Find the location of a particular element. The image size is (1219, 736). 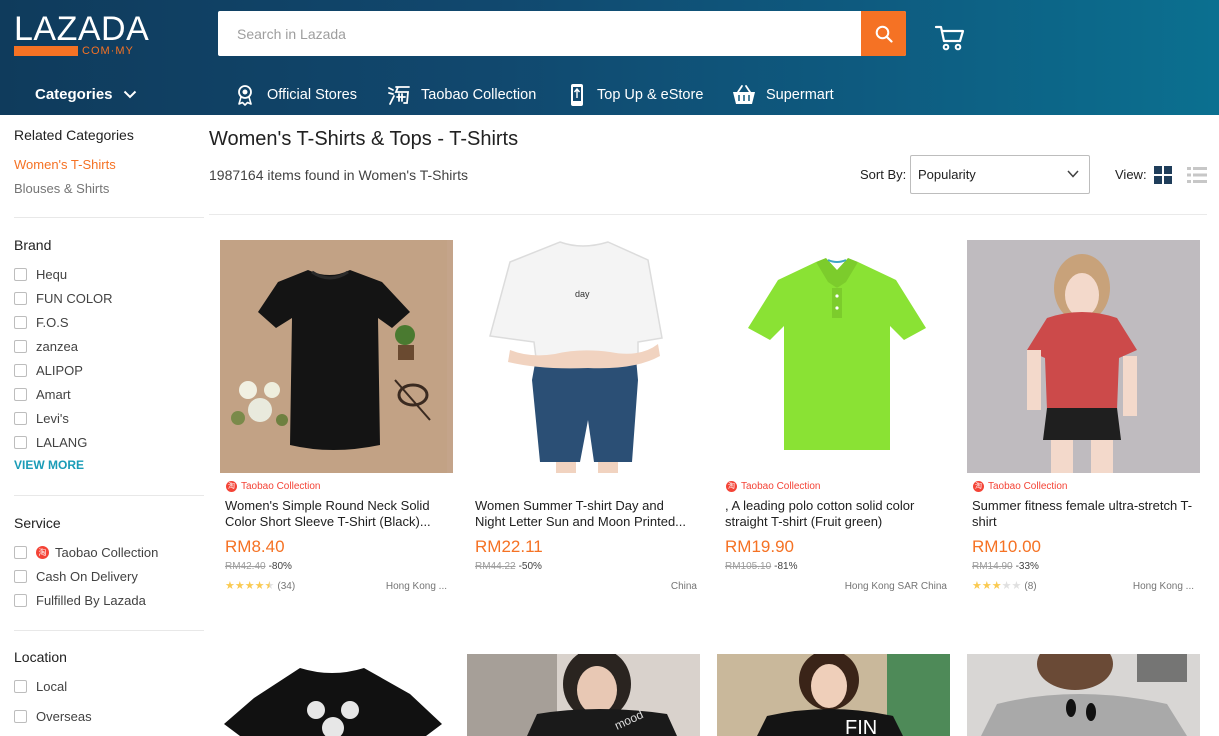

brand-filter-hequ: Hequ is located at coordinates (109, 274).